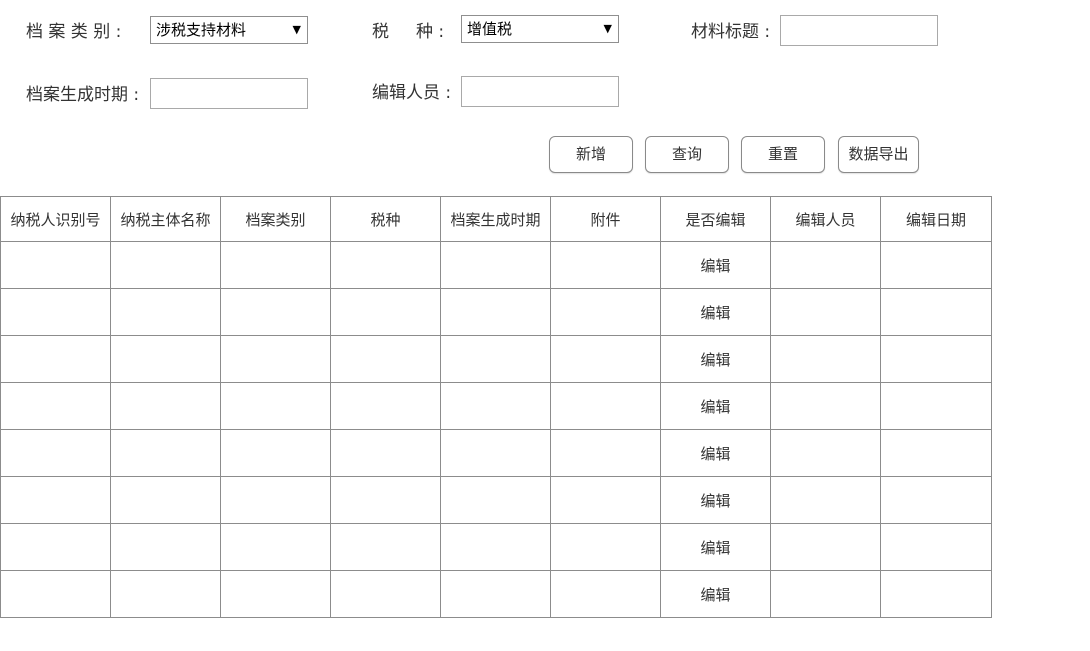  I want to click on column-header-taxpayer-name: 纳税主体名称, so click(165, 219).